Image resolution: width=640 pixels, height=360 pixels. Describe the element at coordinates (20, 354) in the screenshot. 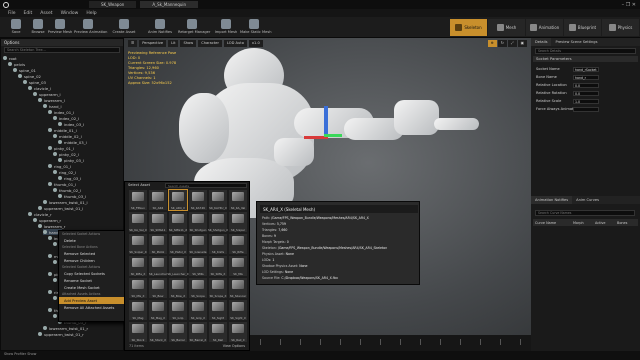

I see `profiler-toggle: Show Profiler Show` at that location.